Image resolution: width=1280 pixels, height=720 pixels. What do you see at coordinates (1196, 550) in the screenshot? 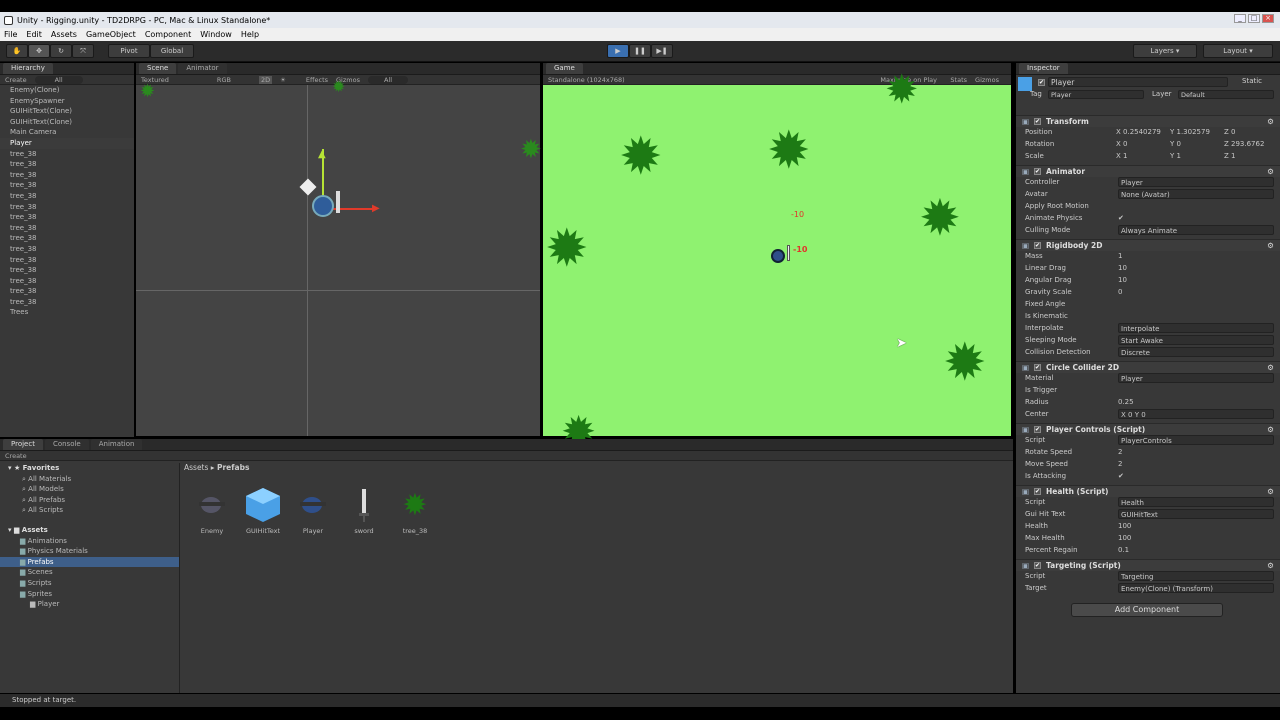
I see `field-value: 0.1` at bounding box center [1196, 550].